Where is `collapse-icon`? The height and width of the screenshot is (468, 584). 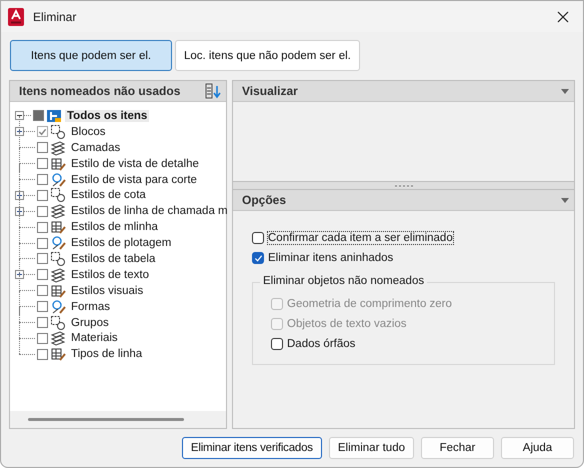
collapse-icon is located at coordinates (19, 115).